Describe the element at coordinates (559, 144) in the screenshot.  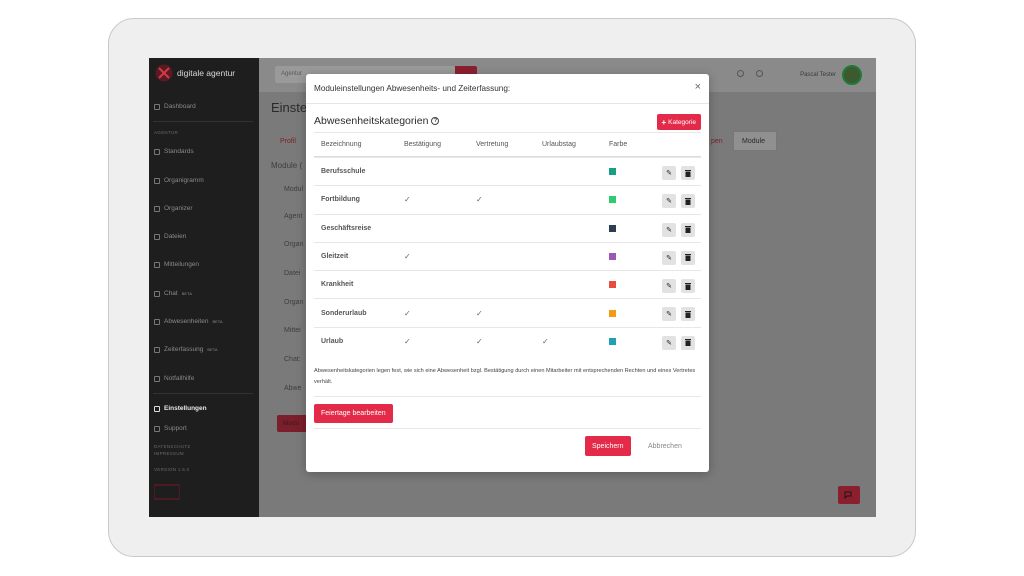
I see `column-header: Urlaubstag` at that location.